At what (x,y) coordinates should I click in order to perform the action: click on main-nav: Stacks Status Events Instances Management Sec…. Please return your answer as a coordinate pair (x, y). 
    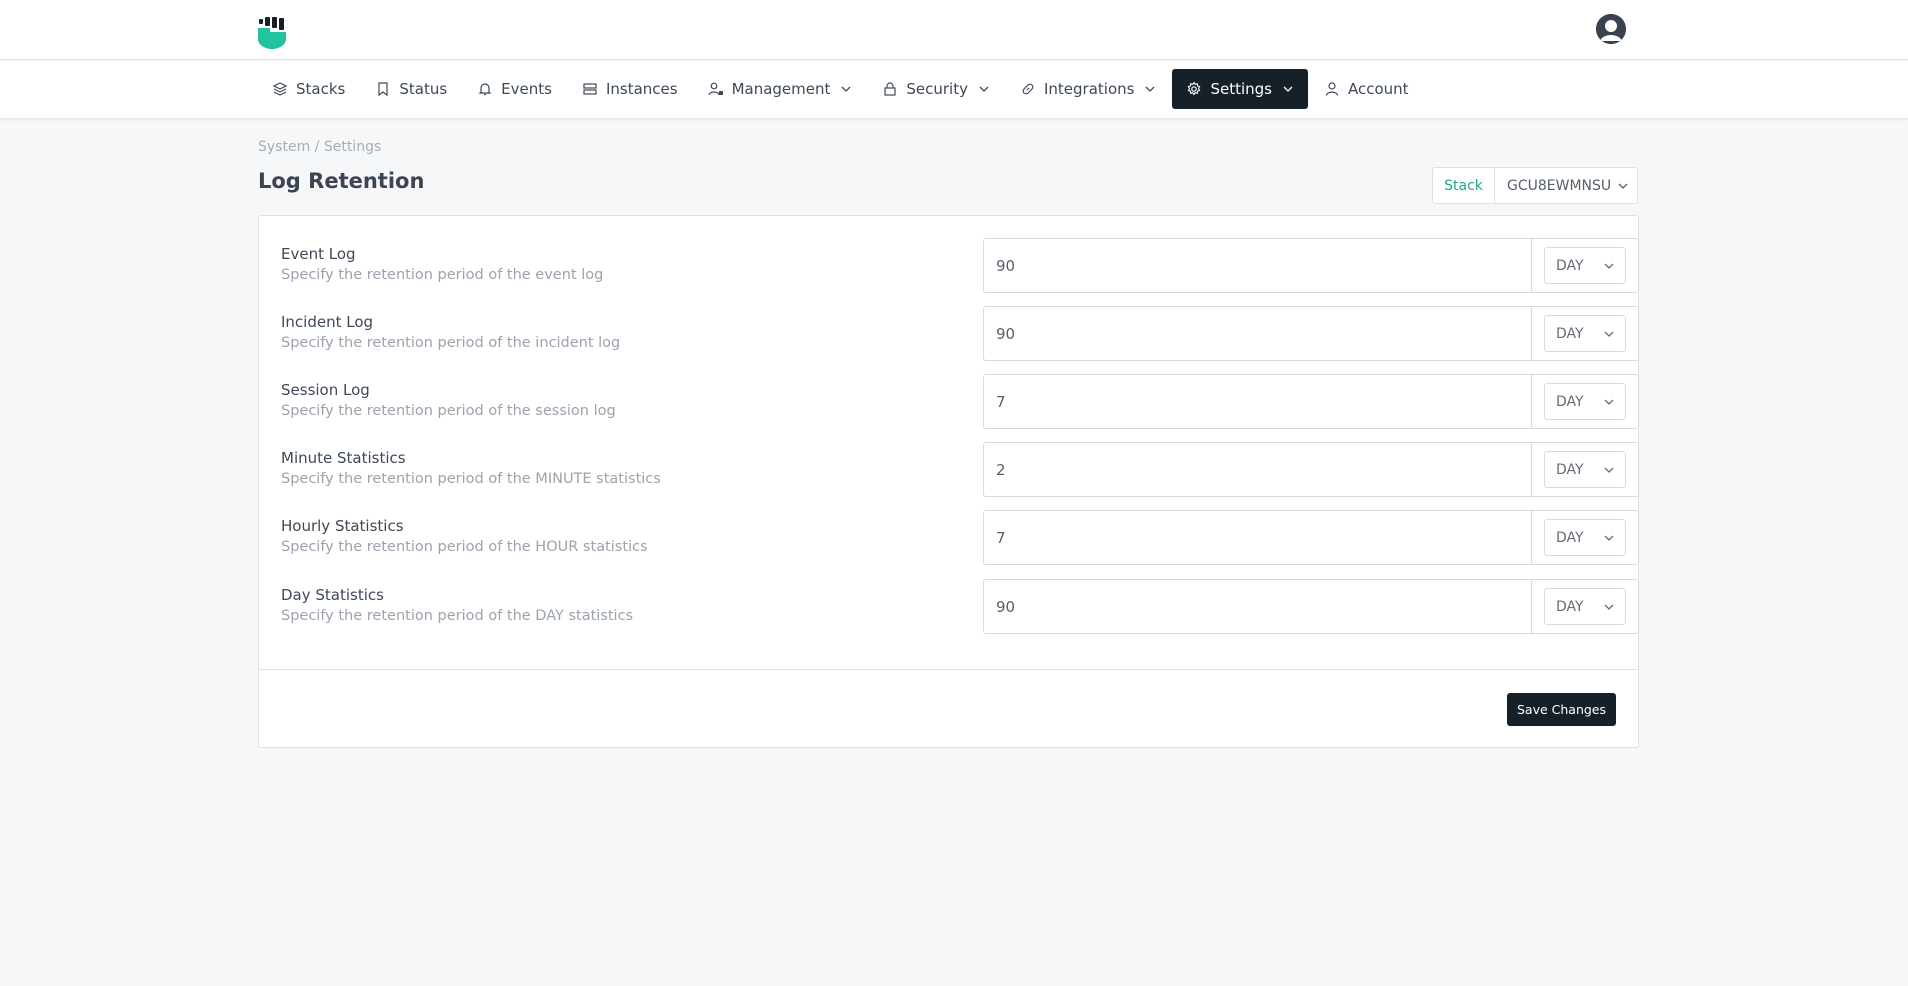
    Looking at the image, I should click on (954, 90).